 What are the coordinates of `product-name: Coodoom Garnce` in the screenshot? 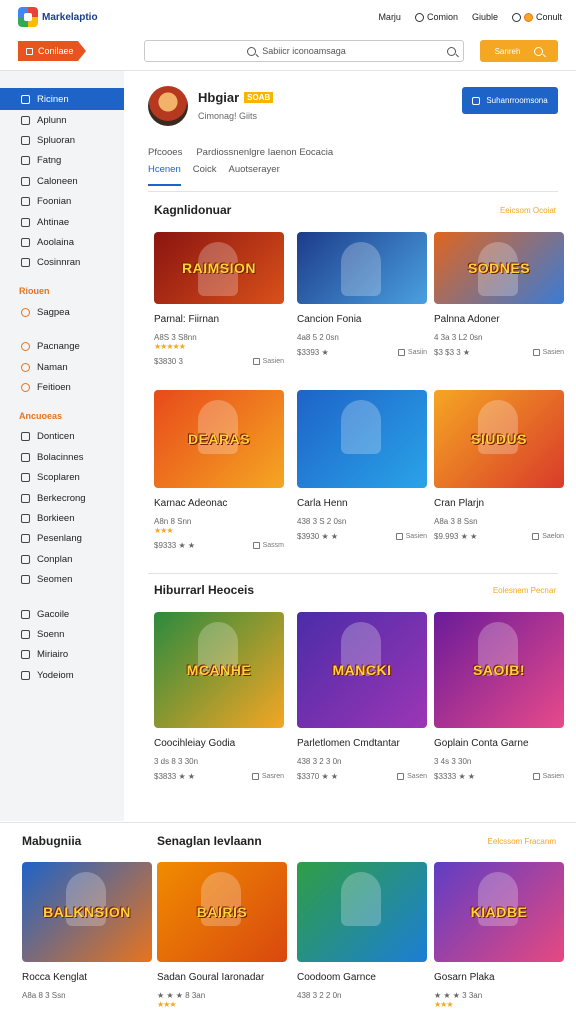 It's located at (362, 977).